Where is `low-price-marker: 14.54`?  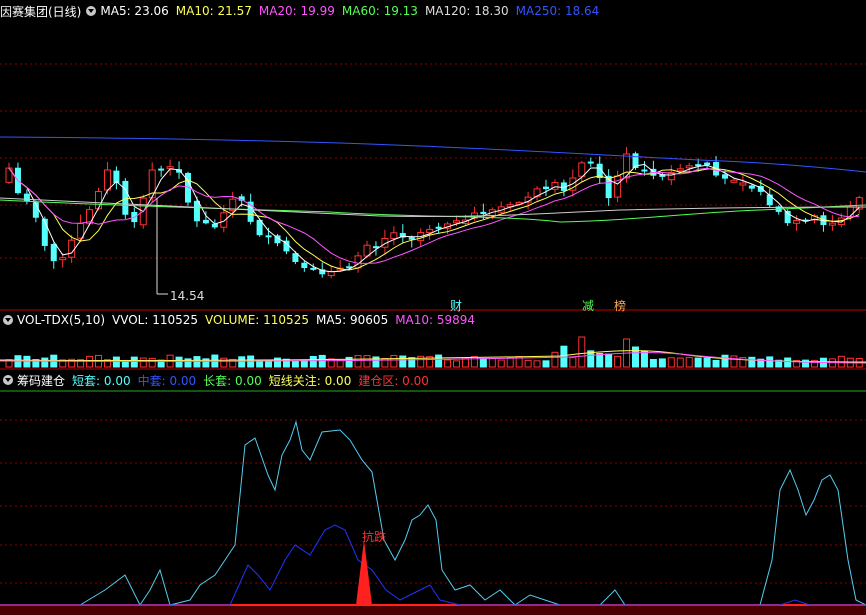 low-price-marker: 14.54 is located at coordinates (187, 296).